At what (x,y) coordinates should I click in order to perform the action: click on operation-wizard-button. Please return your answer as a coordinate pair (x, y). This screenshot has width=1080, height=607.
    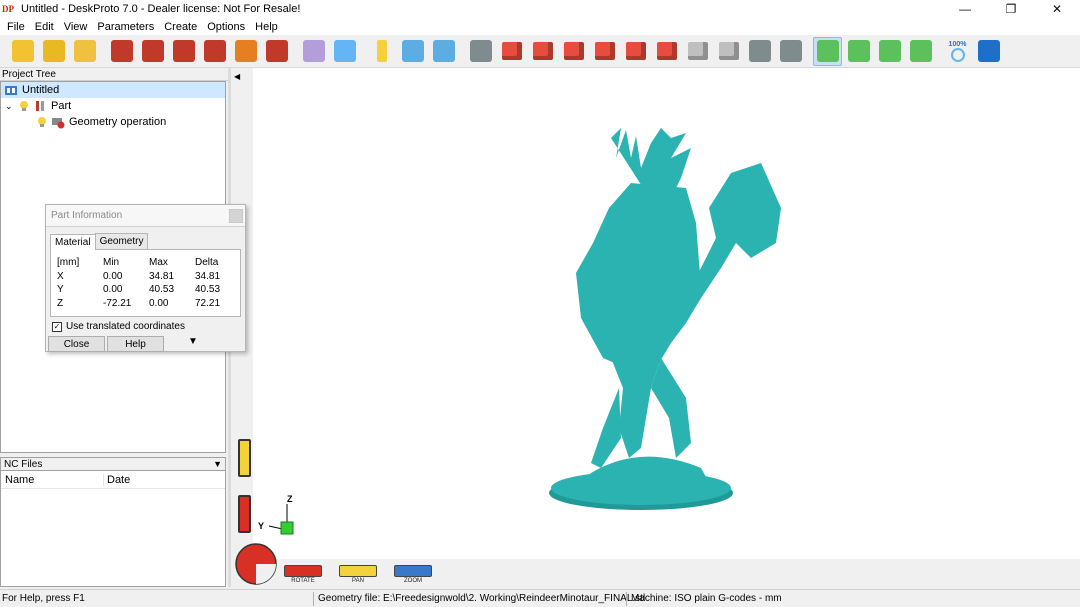
    Looking at the image, I should click on (183, 51).